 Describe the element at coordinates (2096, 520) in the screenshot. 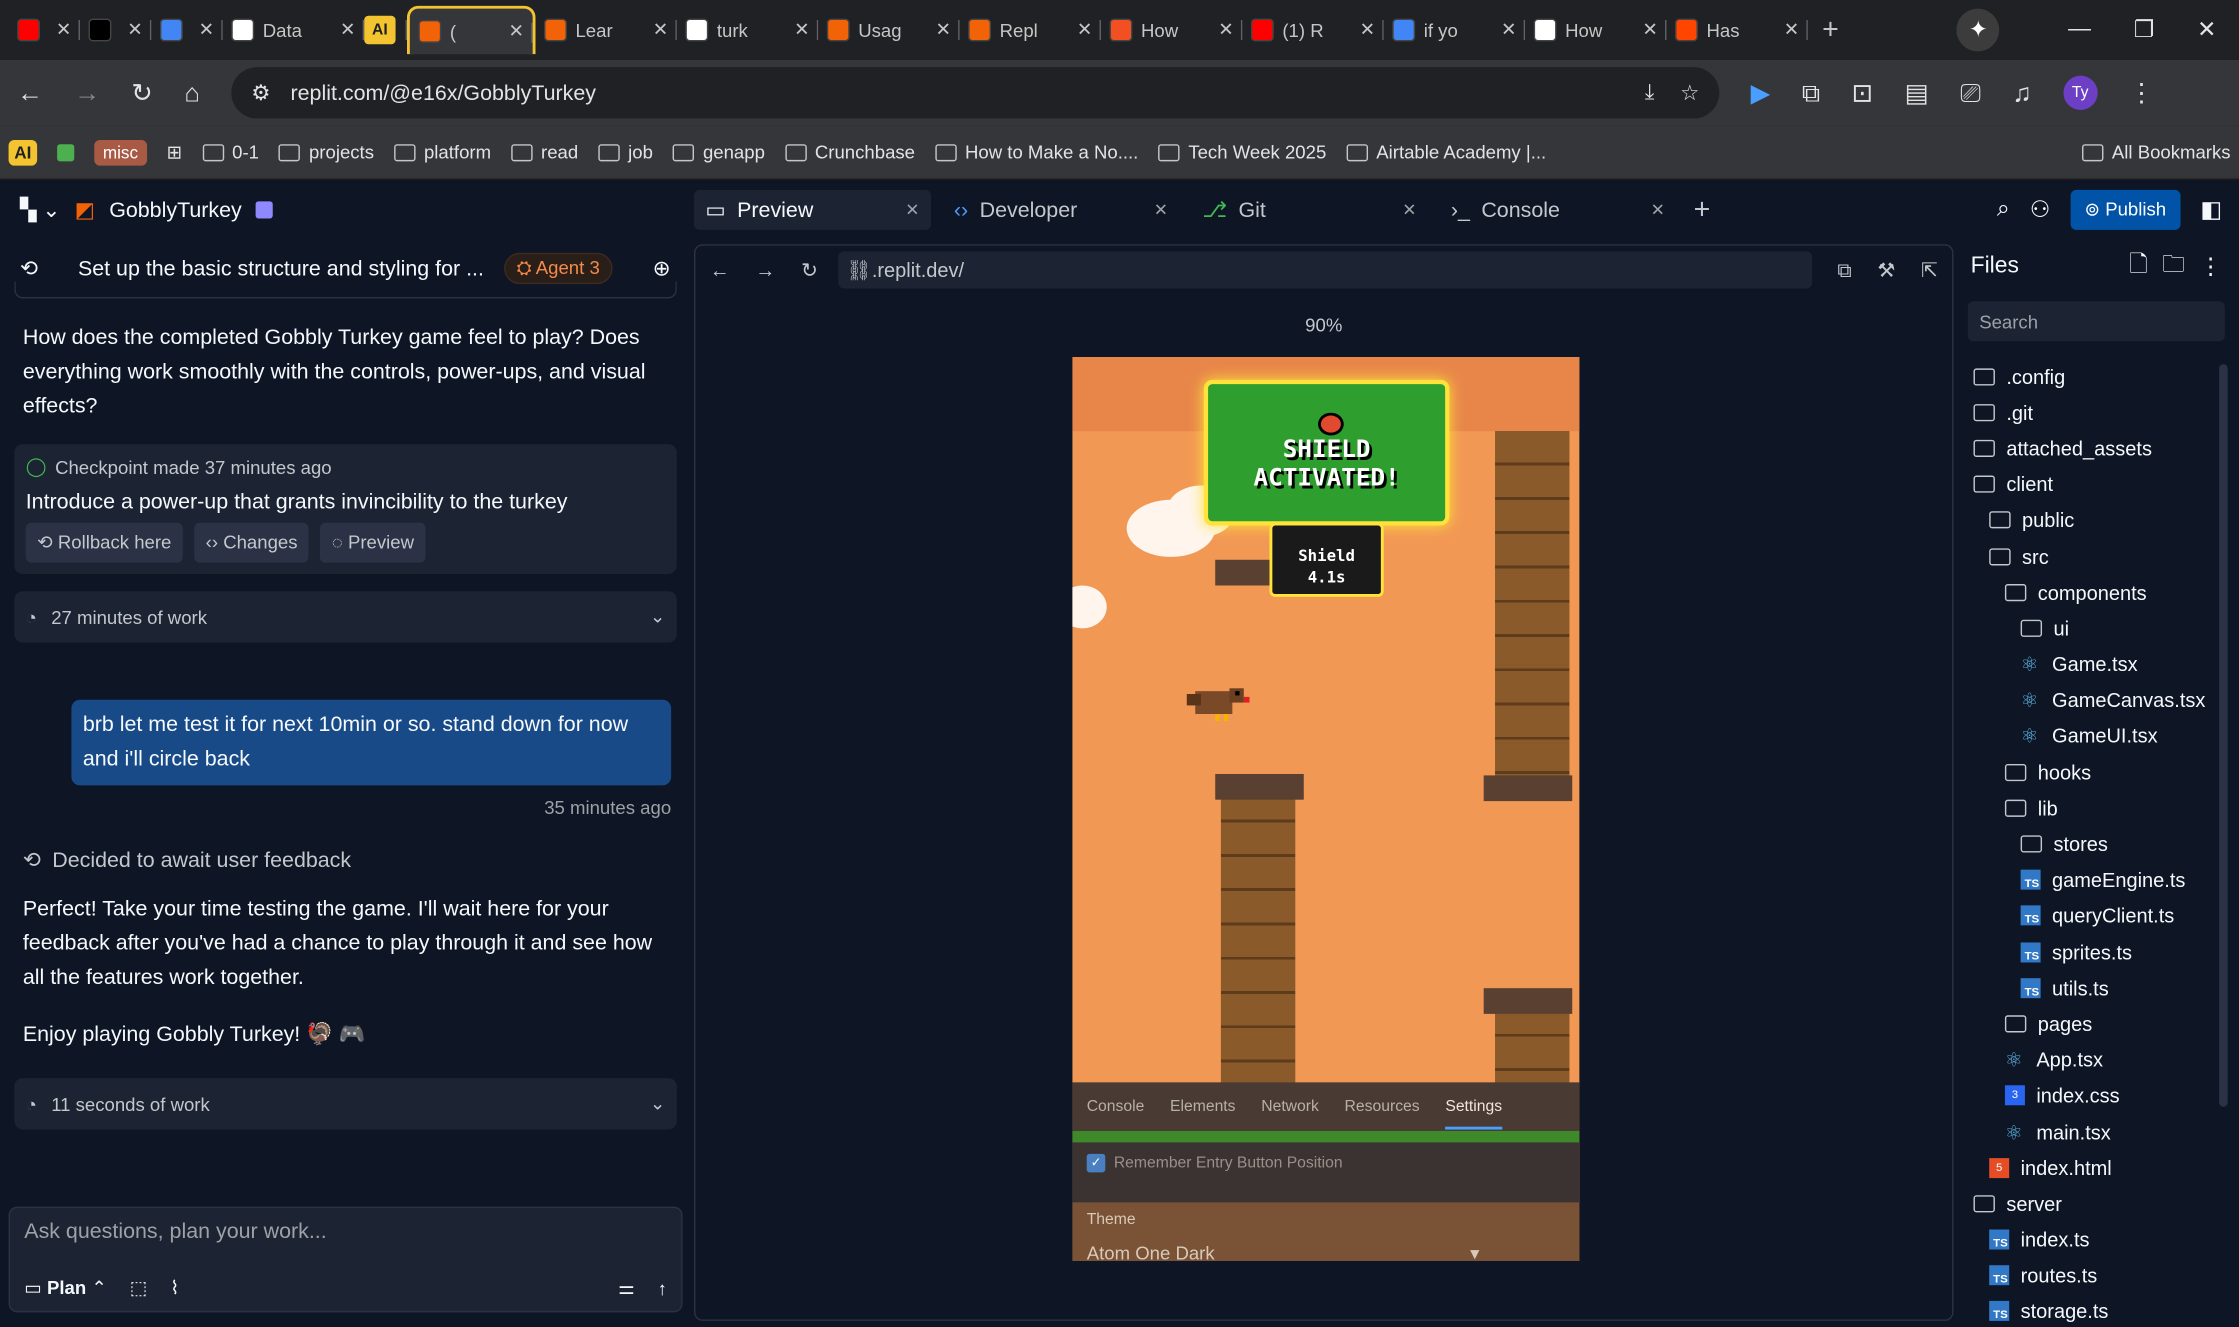

I see `file-tree-item: public` at that location.